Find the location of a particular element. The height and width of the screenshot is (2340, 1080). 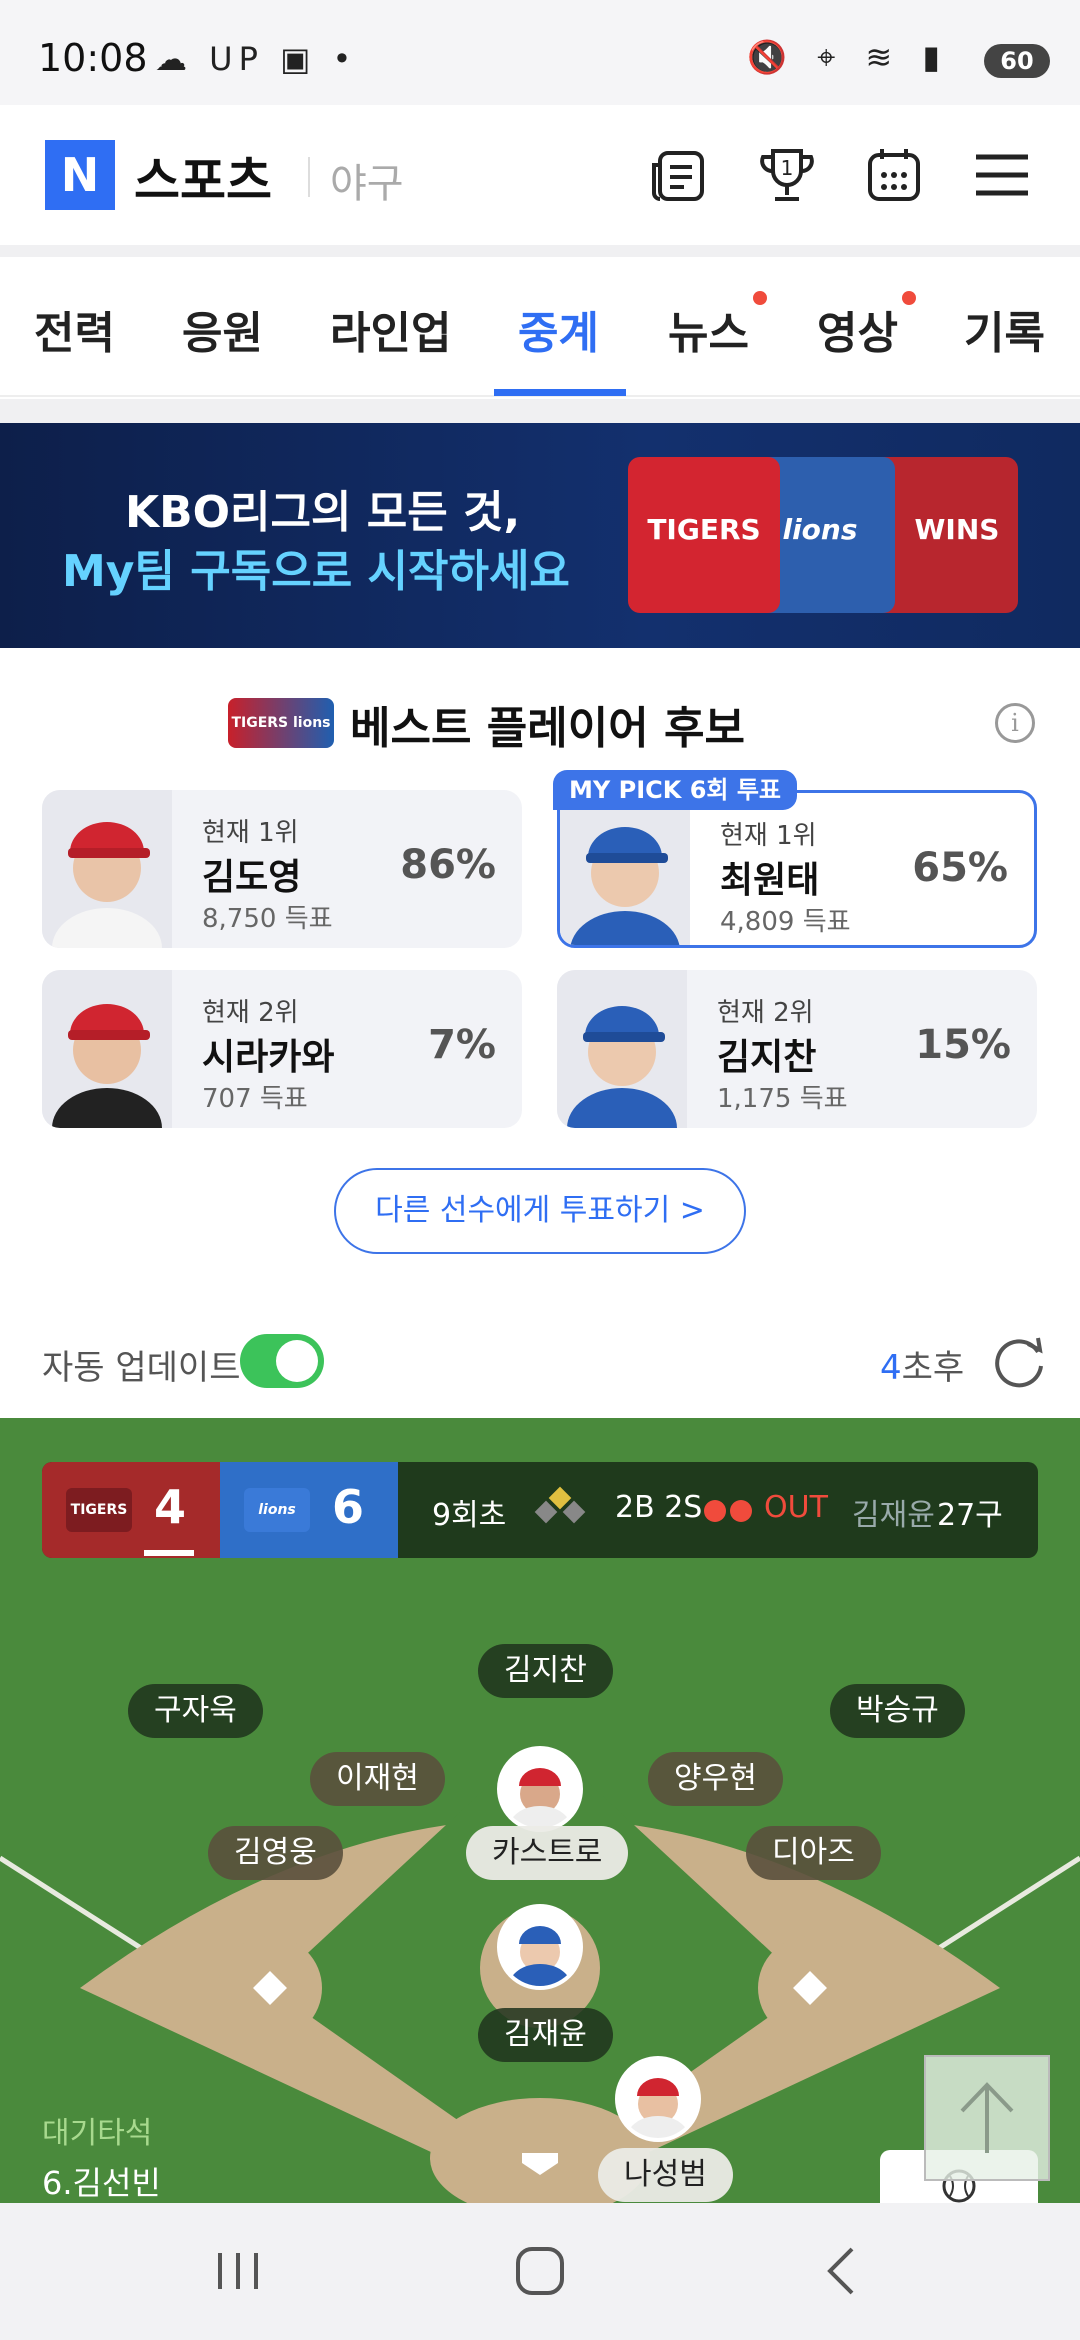

update-countdown: 4초후 is located at coordinates (922, 1368).